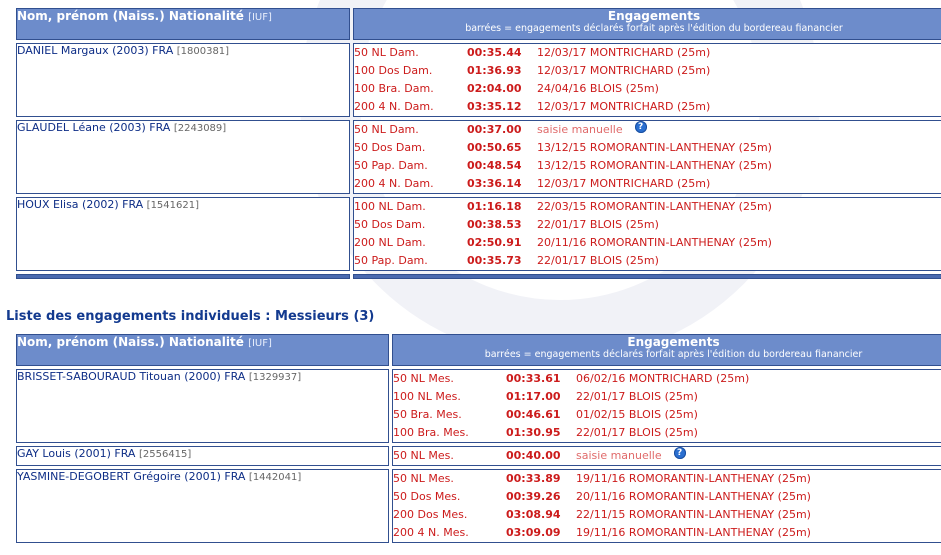 Image resolution: width=941 pixels, height=555 pixels. Describe the element at coordinates (427, 414) in the screenshot. I see `event-name: 50 Bra. Mes.` at that location.